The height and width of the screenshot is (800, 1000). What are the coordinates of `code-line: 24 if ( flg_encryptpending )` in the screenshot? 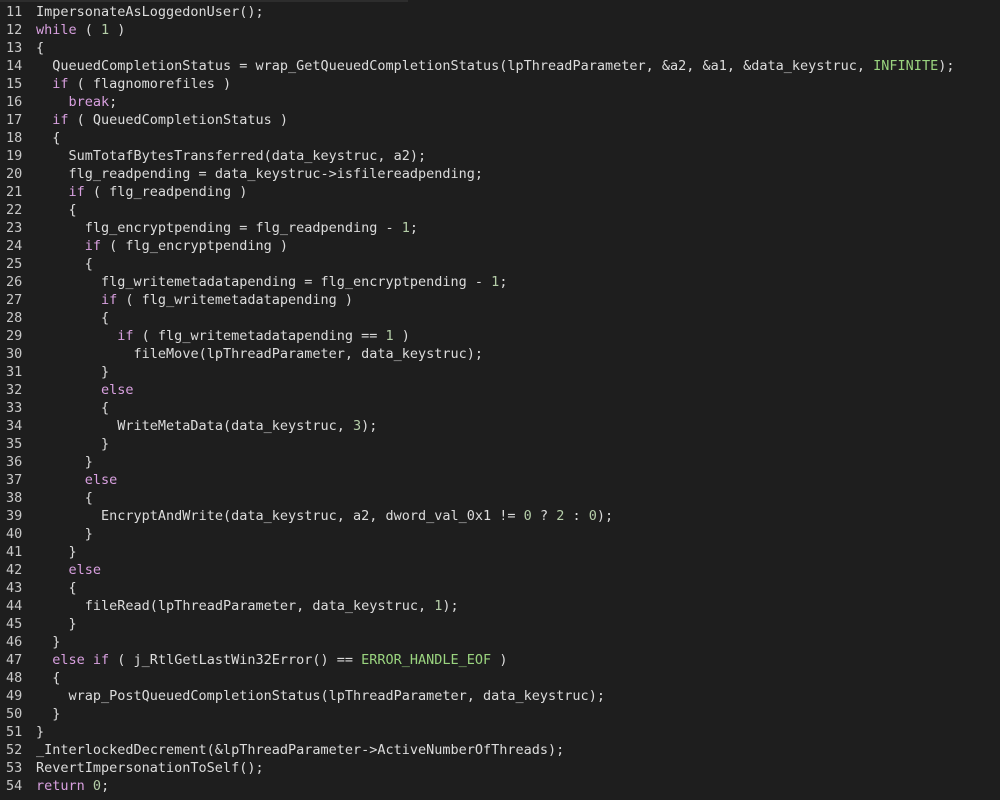 It's located at (144, 246).